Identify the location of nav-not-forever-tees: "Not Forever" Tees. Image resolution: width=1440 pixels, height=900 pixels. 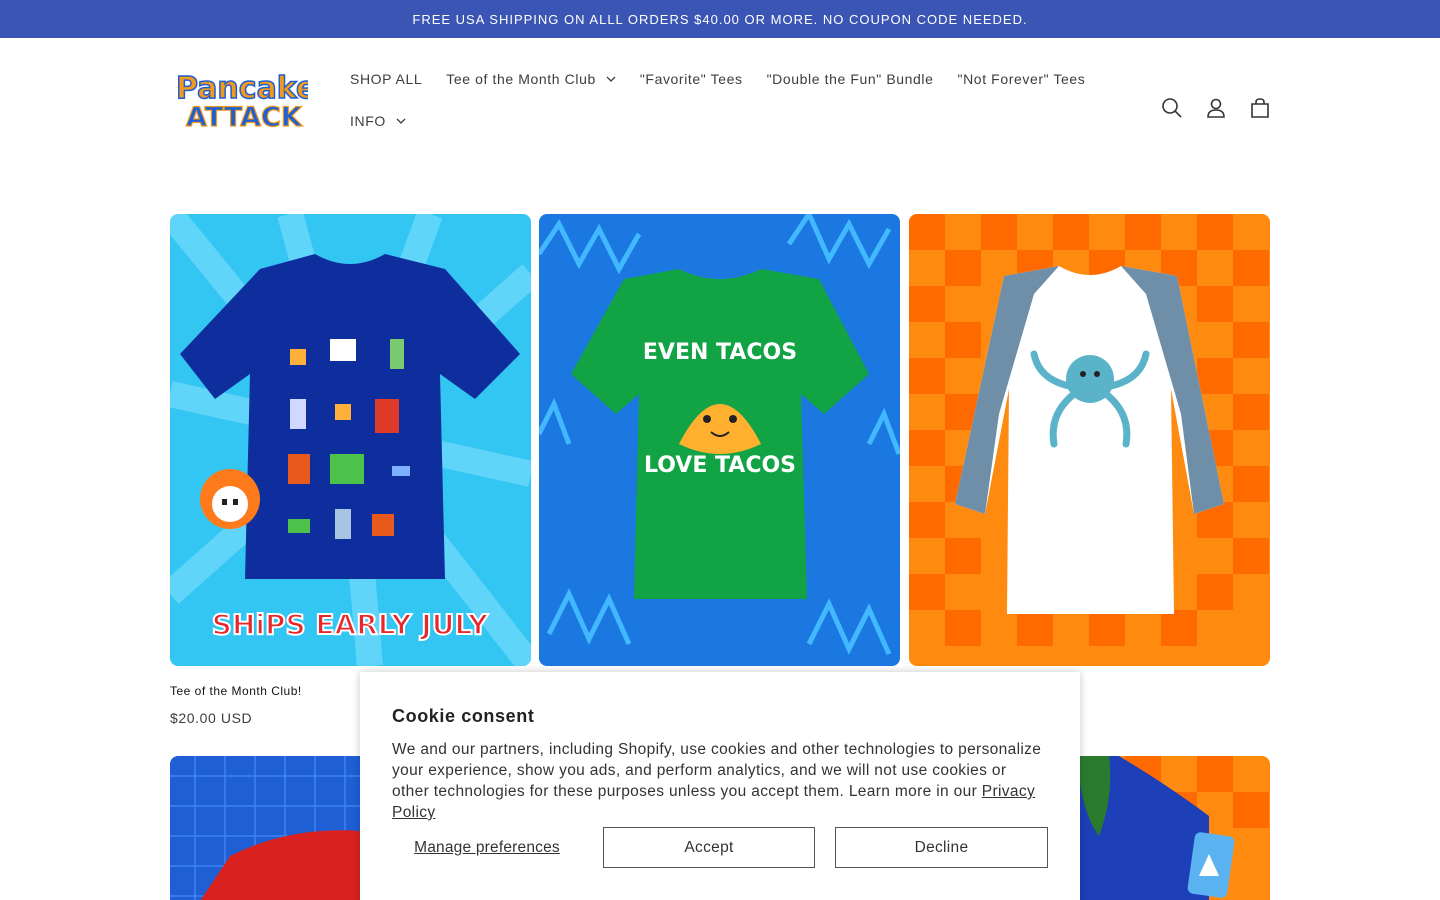
(1022, 79).